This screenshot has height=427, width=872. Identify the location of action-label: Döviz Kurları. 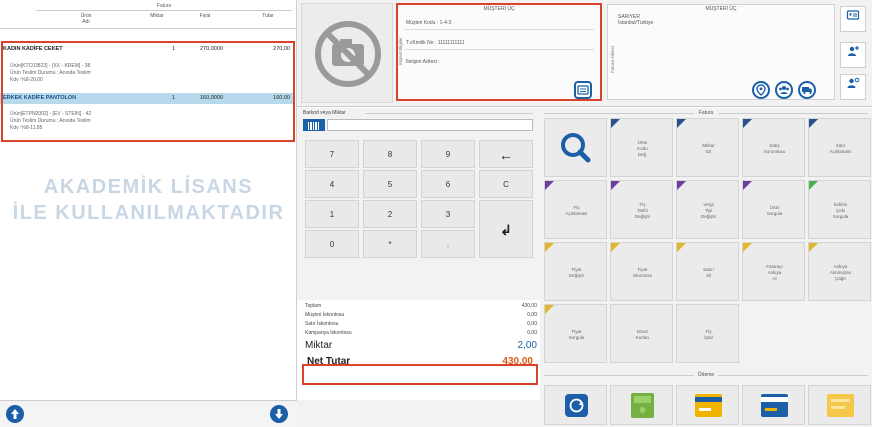
(642, 334).